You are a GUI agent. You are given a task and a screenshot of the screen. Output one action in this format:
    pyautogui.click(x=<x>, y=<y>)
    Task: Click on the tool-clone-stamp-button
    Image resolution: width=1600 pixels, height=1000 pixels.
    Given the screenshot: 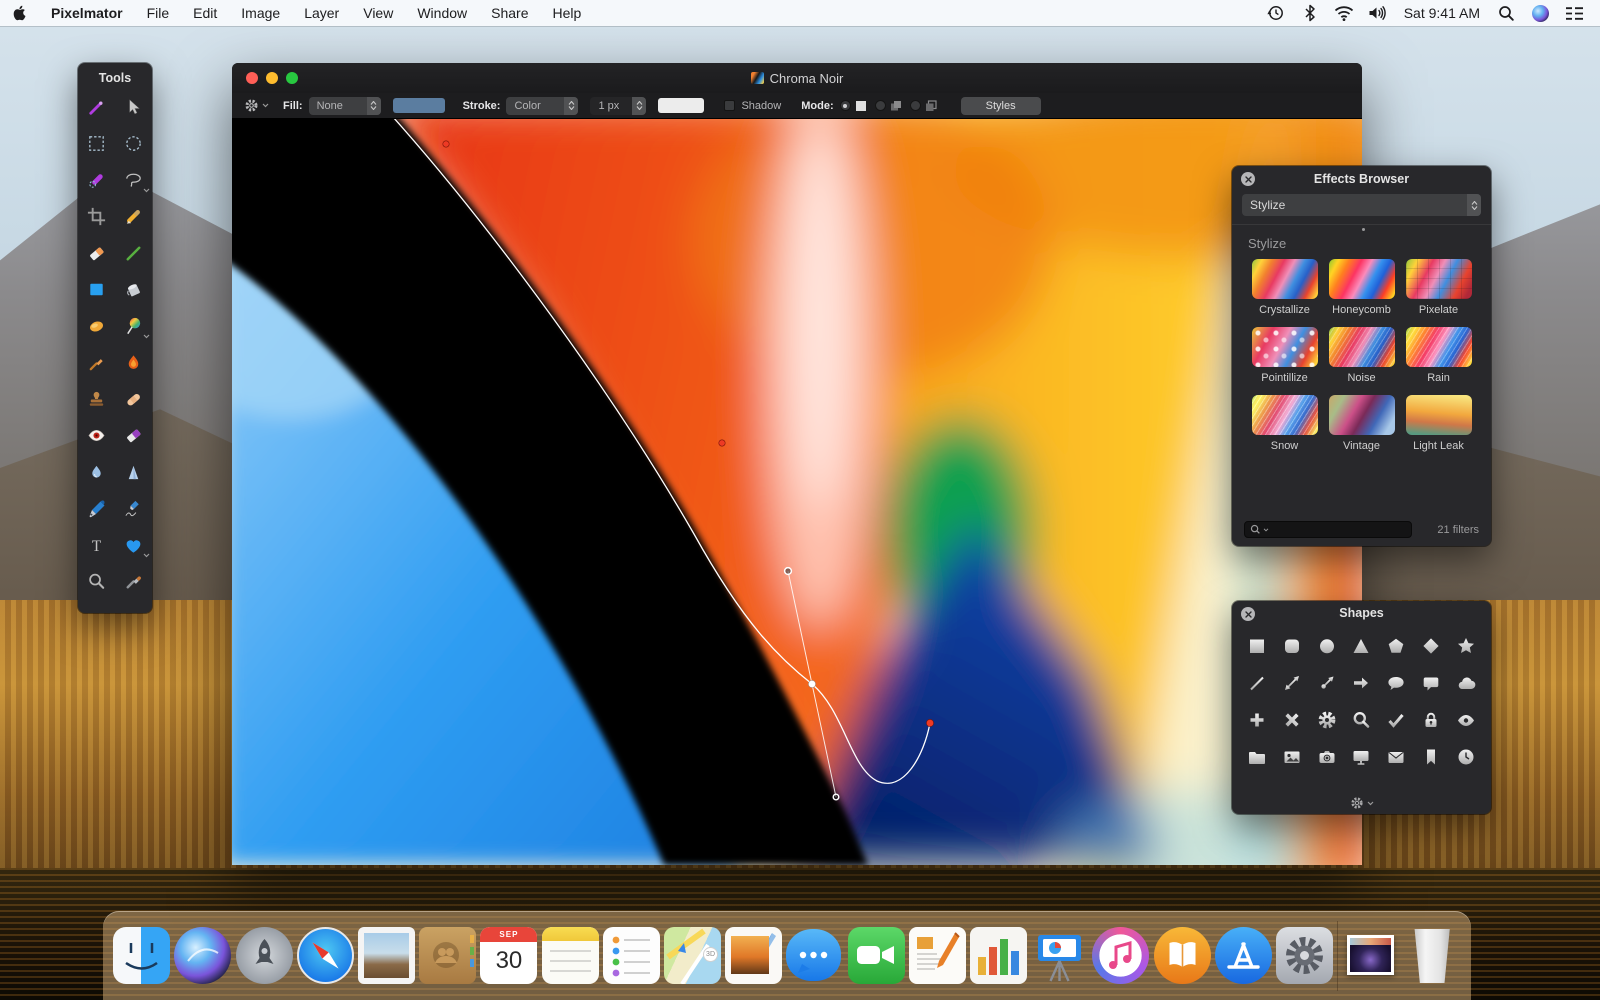 What is the action you would take?
    pyautogui.click(x=96, y=399)
    